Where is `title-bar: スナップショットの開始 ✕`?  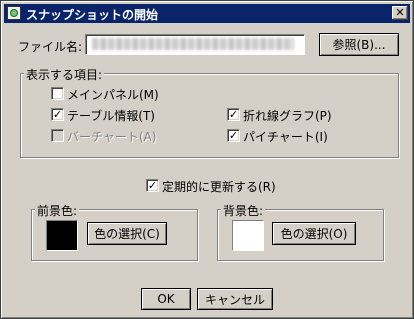
title-bar: スナップショットの開始 ✕ is located at coordinates (207, 13).